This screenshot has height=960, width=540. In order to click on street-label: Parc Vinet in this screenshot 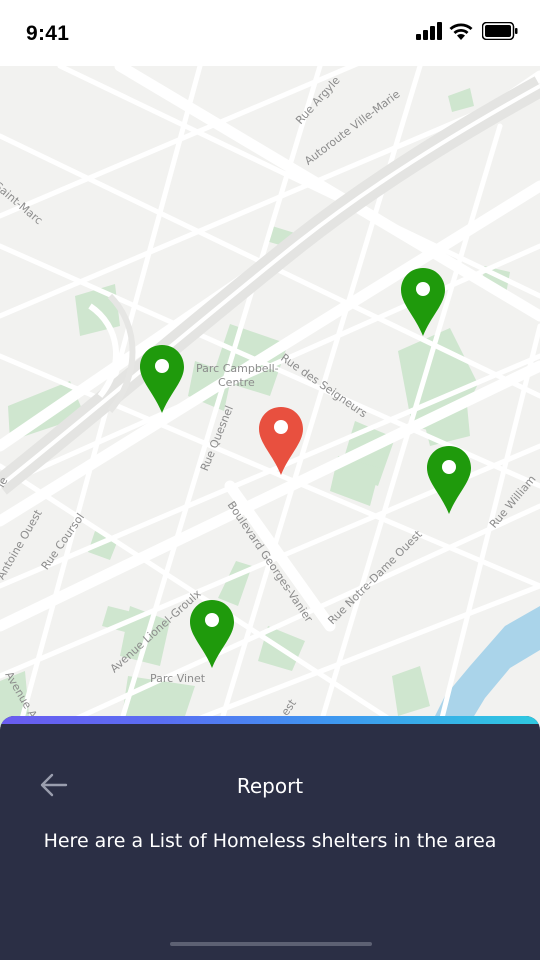, I will do `click(178, 678)`.